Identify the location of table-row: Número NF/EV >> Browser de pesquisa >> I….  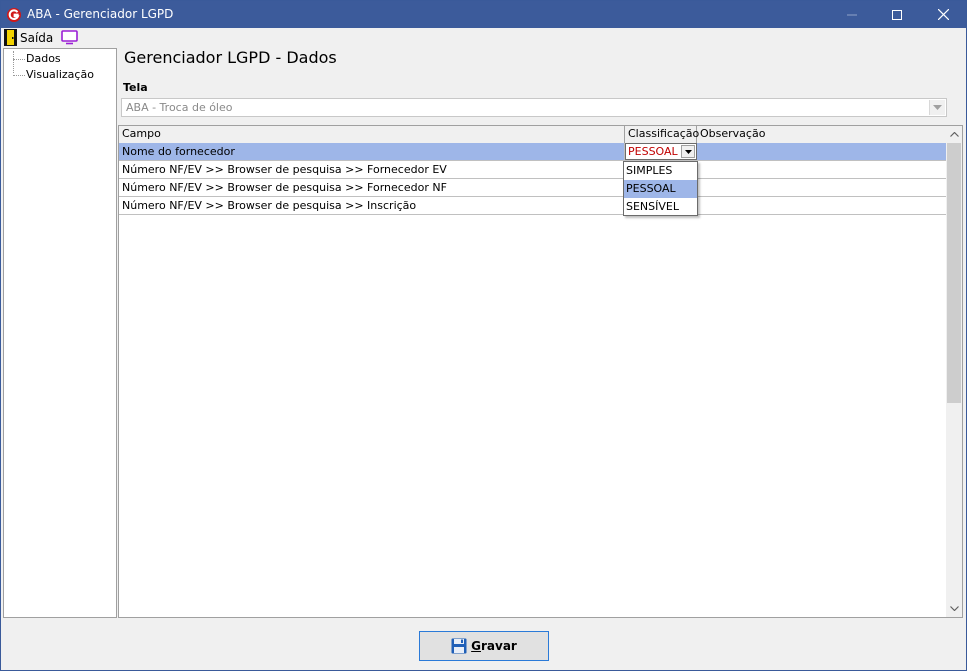
(533, 206).